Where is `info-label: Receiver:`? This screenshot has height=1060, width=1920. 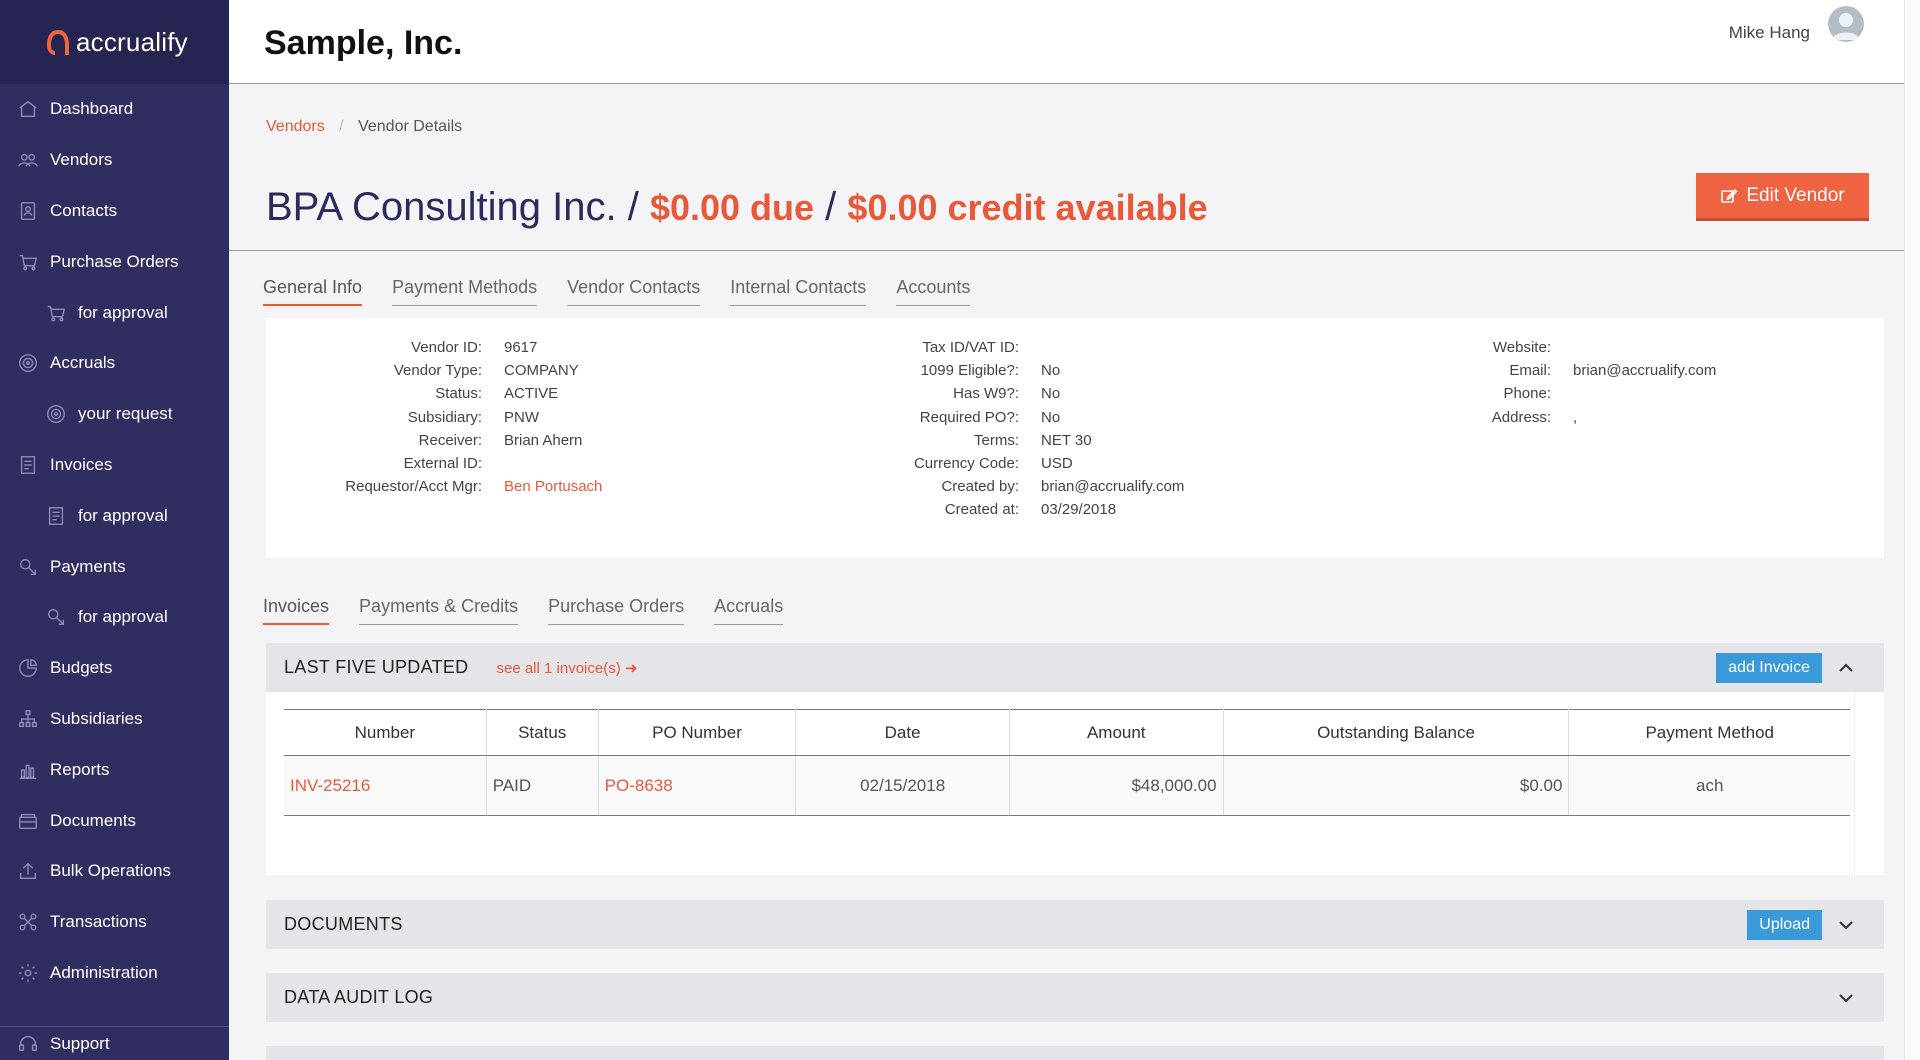 info-label: Receiver: is located at coordinates (450, 440).